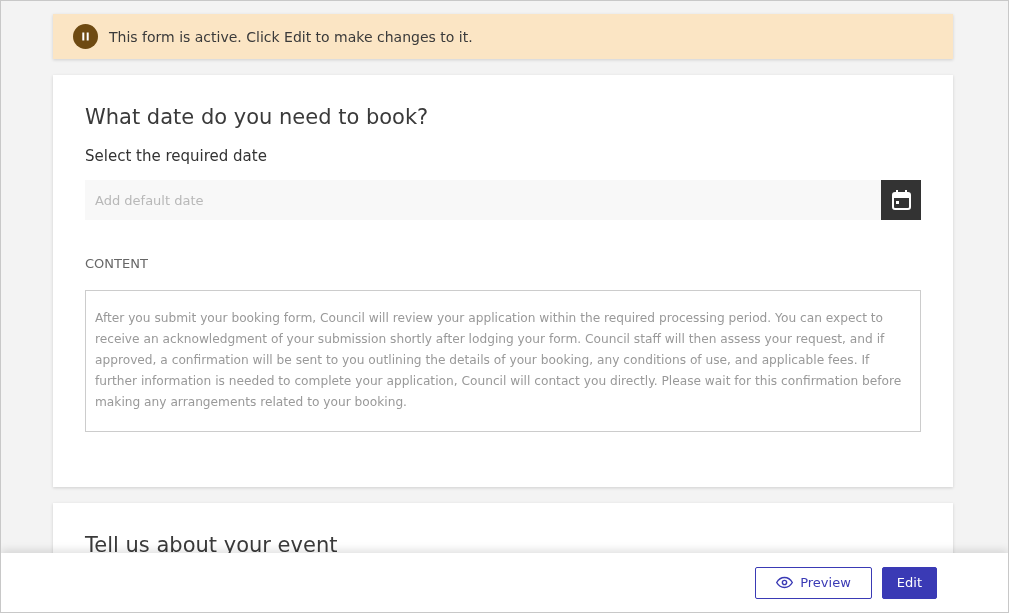 The height and width of the screenshot is (613, 1009). What do you see at coordinates (212, 545) in the screenshot?
I see `question-title: Tell us about your event` at bounding box center [212, 545].